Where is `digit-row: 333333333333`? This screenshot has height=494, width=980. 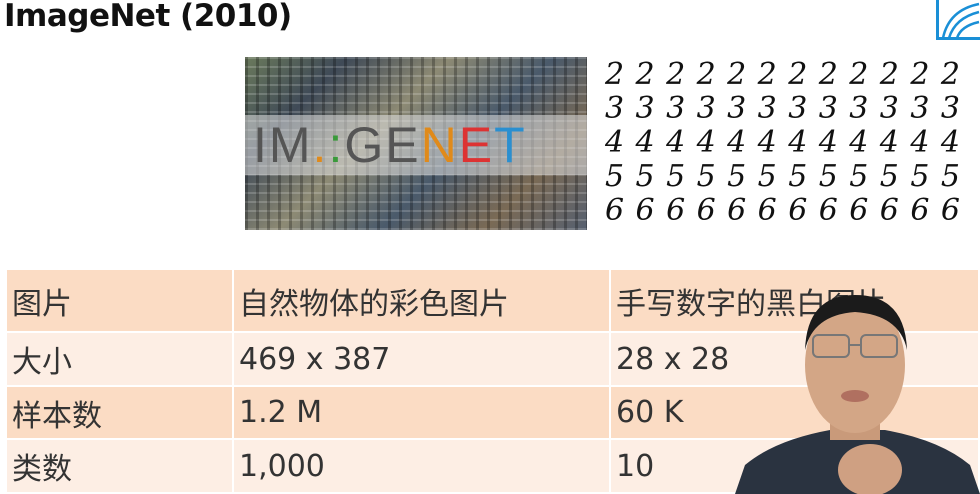
digit-row: 333333333333 is located at coordinates (782, 109).